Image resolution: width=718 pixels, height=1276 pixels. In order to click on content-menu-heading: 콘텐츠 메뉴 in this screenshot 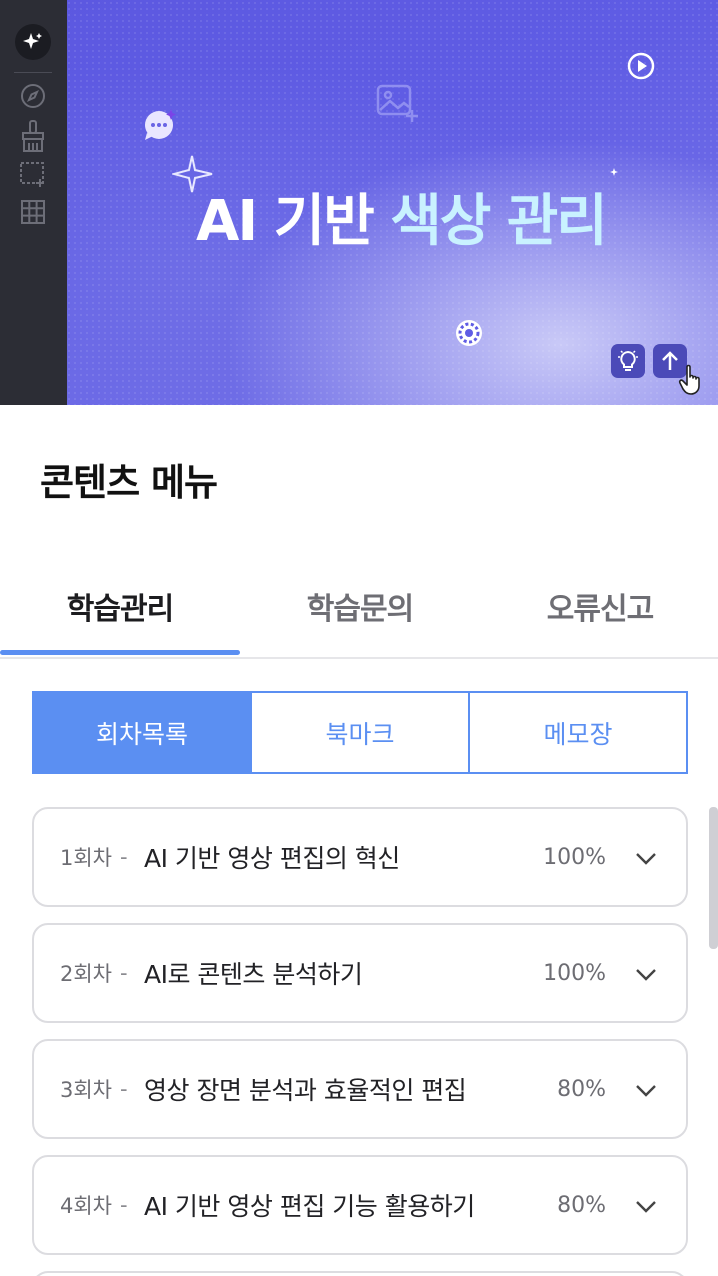, I will do `click(129, 482)`.